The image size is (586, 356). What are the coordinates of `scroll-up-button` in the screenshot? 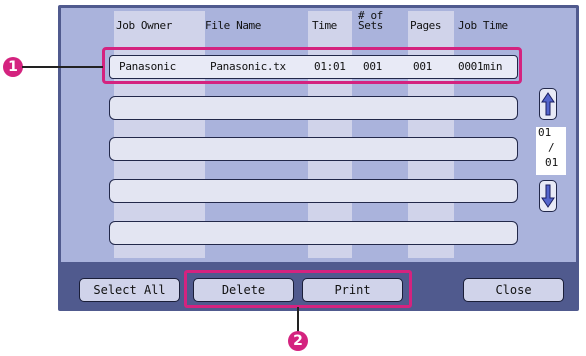 It's located at (548, 104).